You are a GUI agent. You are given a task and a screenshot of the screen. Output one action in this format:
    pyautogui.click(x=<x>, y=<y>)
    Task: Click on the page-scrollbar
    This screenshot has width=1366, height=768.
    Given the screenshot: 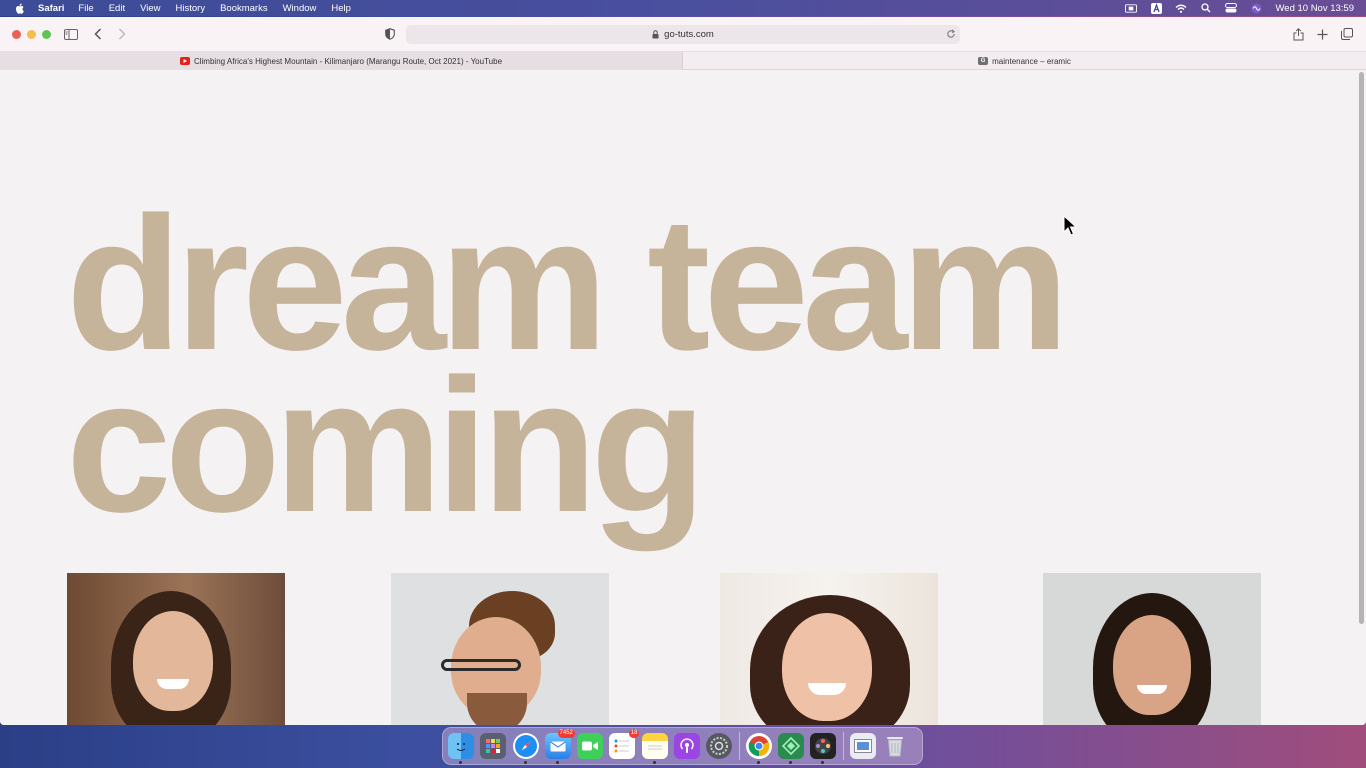 What is the action you would take?
    pyautogui.click(x=1361, y=348)
    